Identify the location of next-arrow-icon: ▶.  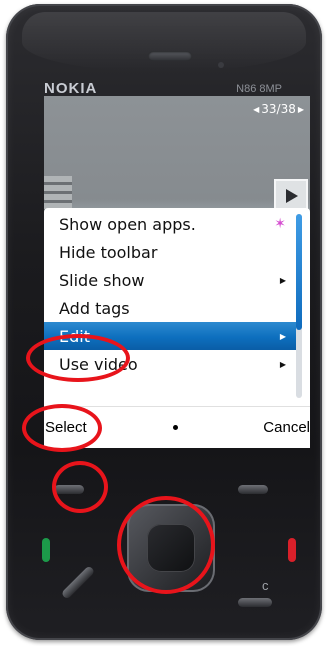
(301, 109).